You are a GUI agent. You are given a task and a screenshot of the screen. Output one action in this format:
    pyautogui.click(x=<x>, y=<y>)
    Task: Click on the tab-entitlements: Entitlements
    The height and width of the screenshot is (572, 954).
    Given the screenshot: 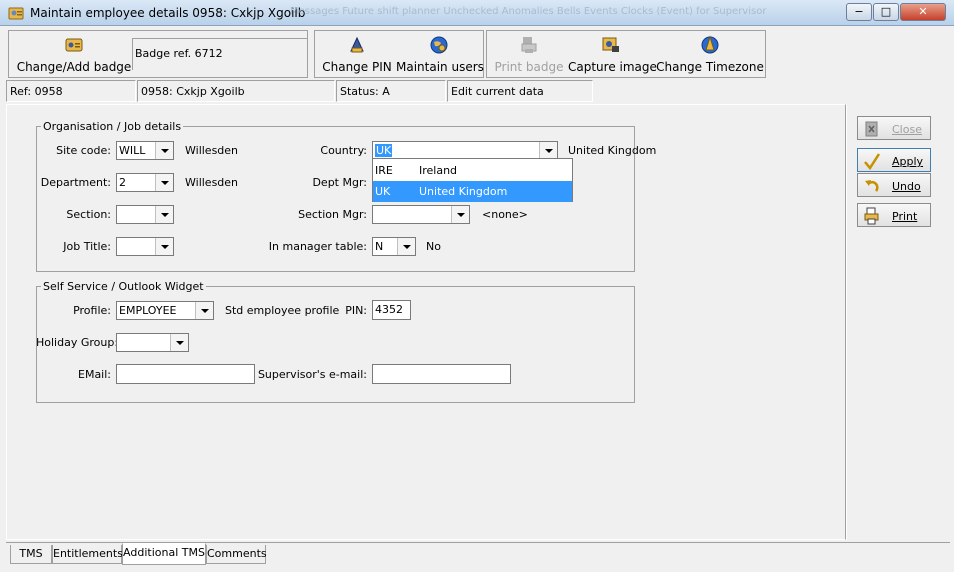 What is the action you would take?
    pyautogui.click(x=87, y=554)
    